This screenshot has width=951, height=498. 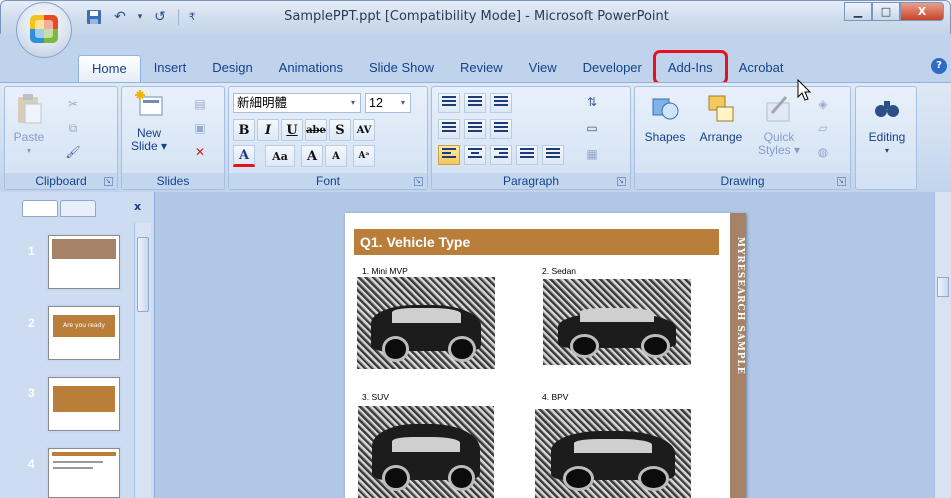 What do you see at coordinates (887, 109) in the screenshot?
I see `binoculars-icon` at bounding box center [887, 109].